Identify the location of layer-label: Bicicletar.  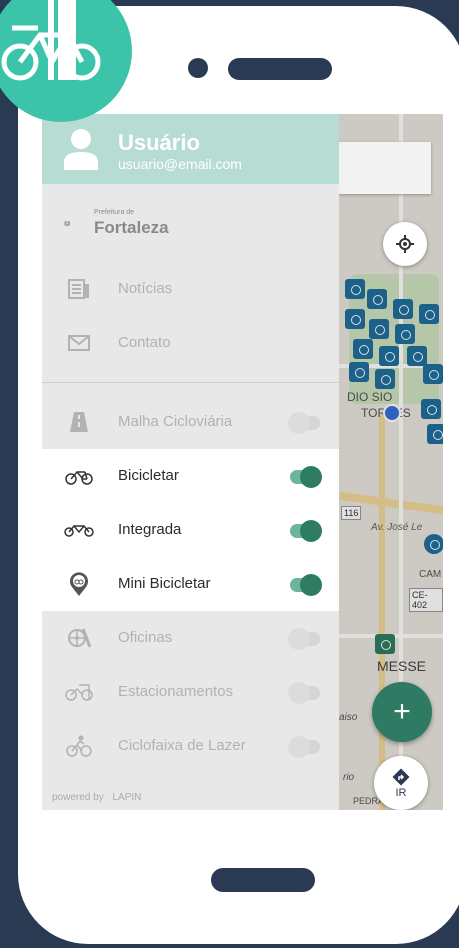
(148, 475).